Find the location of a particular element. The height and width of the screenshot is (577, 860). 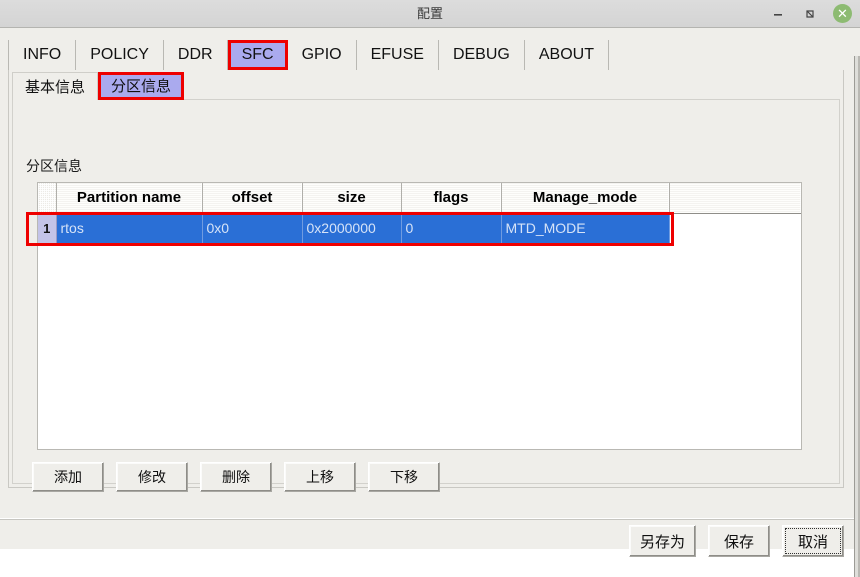

tab-efuse: EFUSE is located at coordinates (397, 55).